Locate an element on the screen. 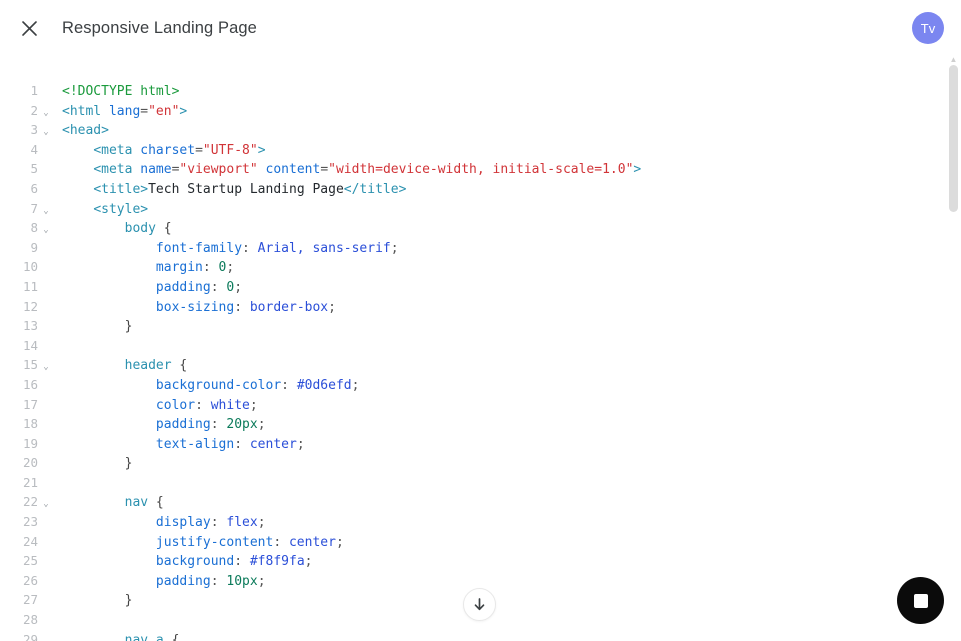  code-line: 10 margin: 0; is located at coordinates (472, 267).